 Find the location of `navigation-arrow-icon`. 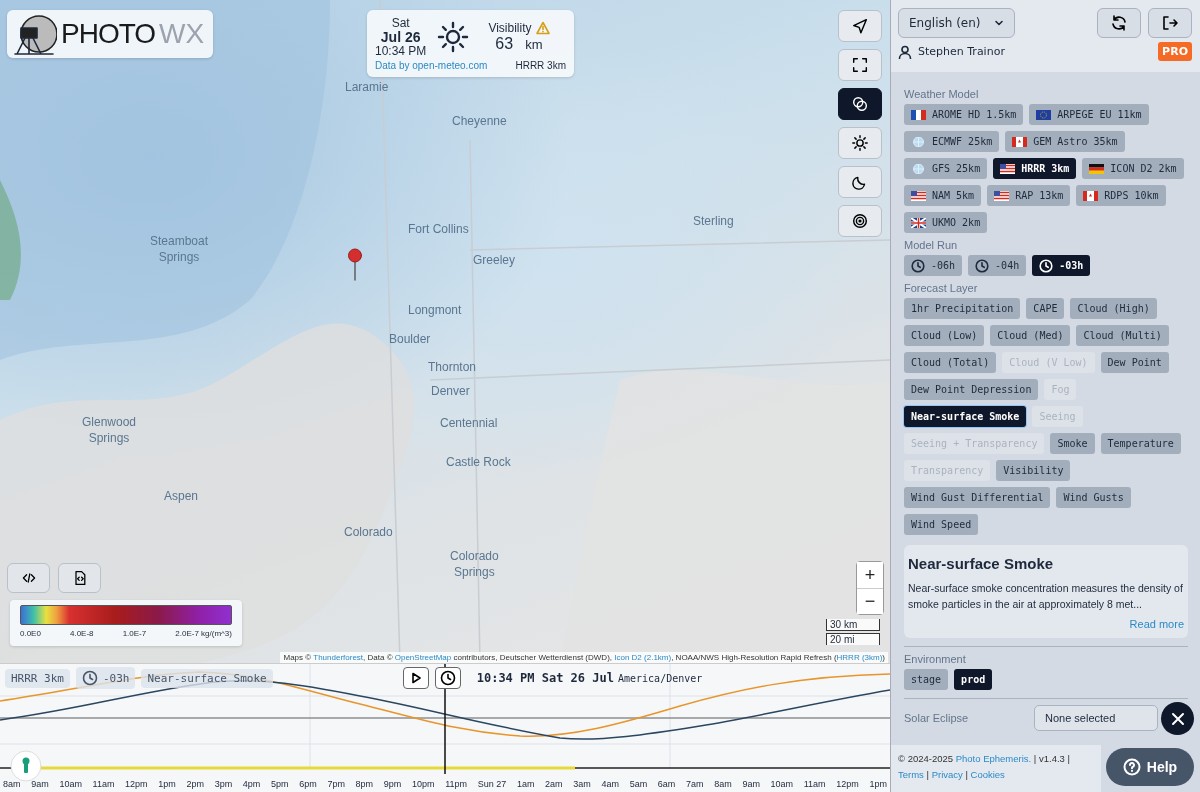

navigation-arrow-icon is located at coordinates (860, 26).